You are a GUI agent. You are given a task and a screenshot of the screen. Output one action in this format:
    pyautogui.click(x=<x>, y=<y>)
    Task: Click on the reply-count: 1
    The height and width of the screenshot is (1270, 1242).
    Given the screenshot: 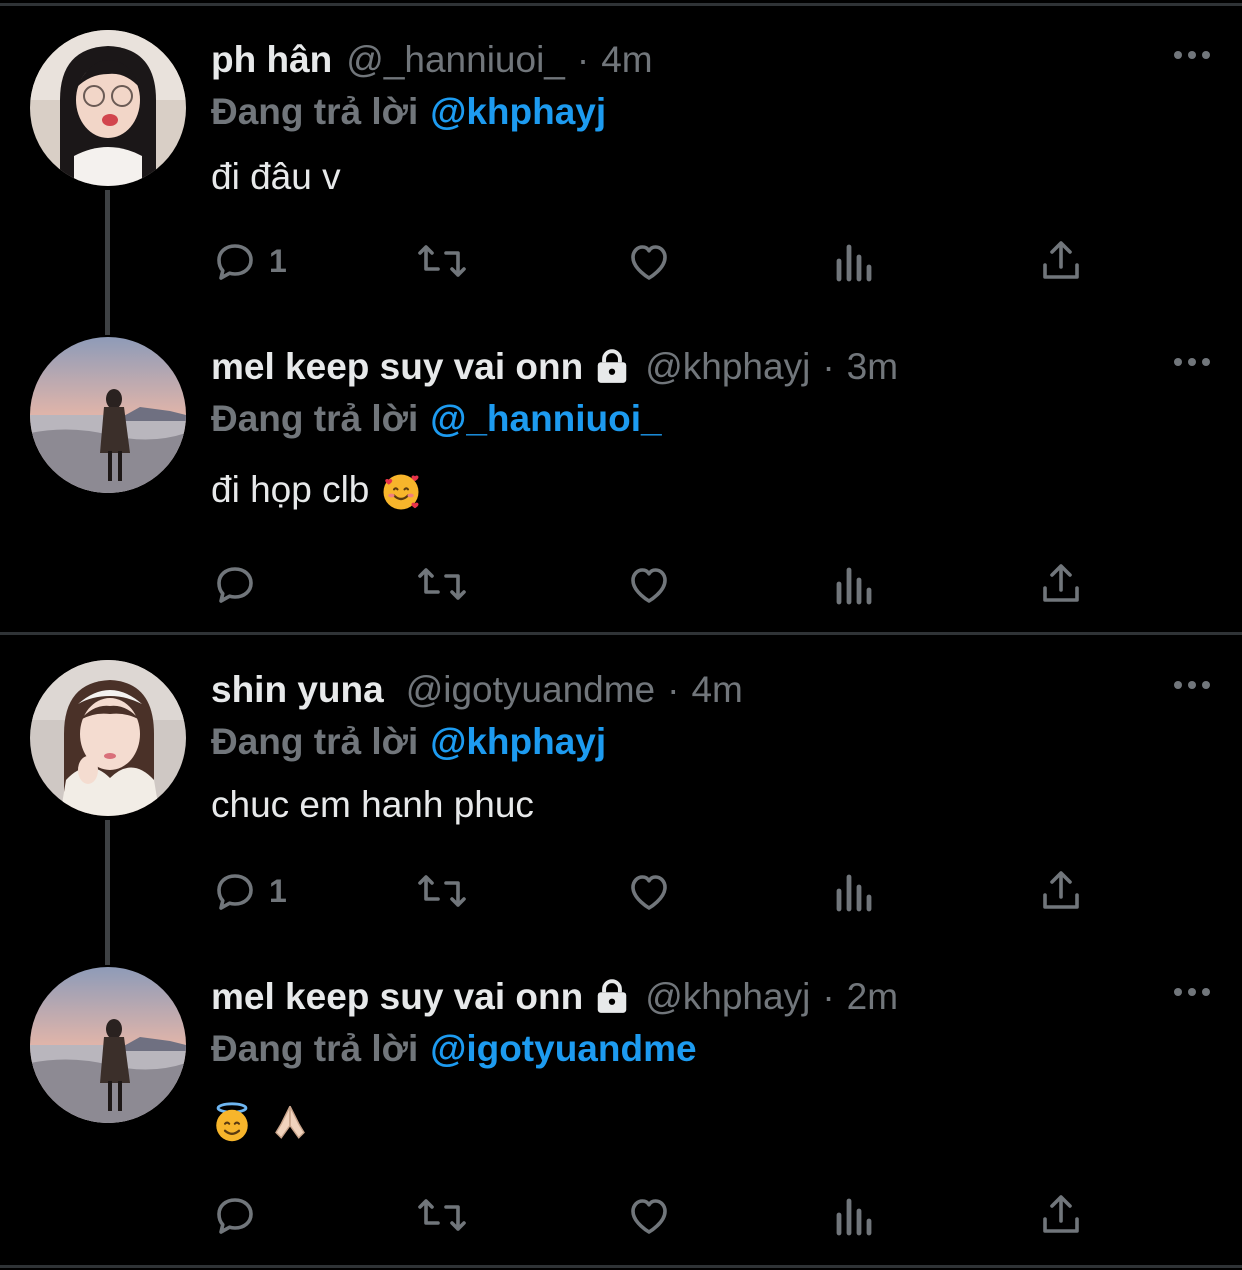 What is the action you would take?
    pyautogui.click(x=278, y=890)
    